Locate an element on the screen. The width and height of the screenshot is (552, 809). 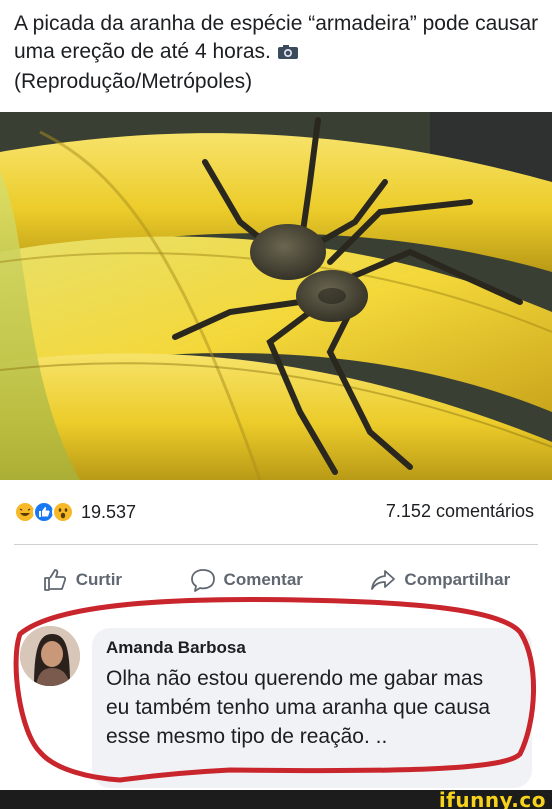
footer-bar: ifunny.co is located at coordinates (276, 798).